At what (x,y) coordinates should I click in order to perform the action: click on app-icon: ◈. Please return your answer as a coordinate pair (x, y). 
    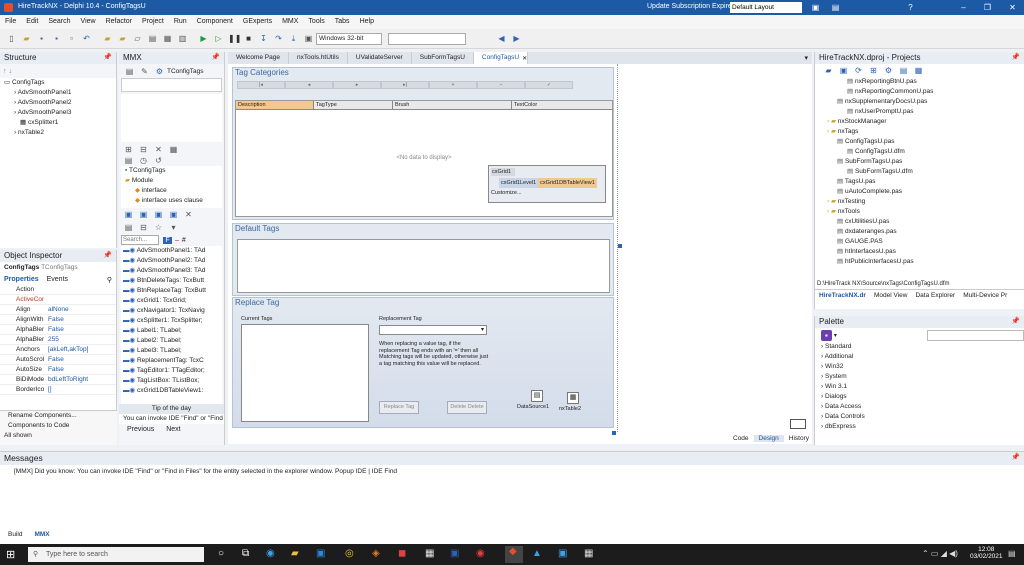
    Looking at the image, I should click on (376, 553).